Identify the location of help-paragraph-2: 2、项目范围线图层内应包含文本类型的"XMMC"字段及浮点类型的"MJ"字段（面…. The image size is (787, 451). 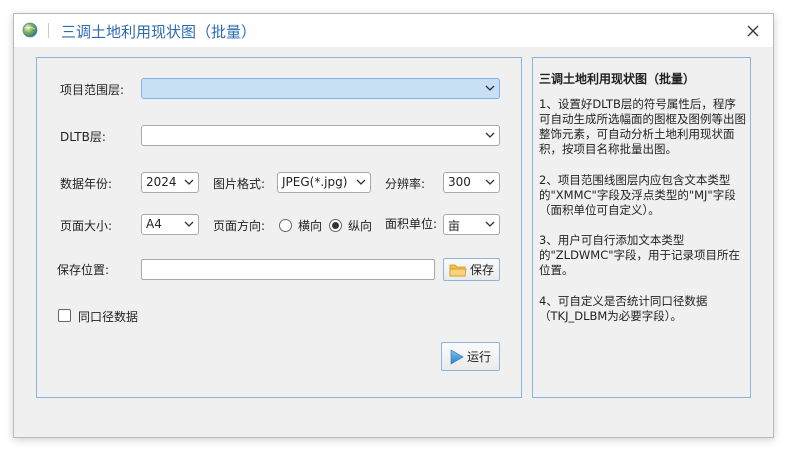
(637, 195).